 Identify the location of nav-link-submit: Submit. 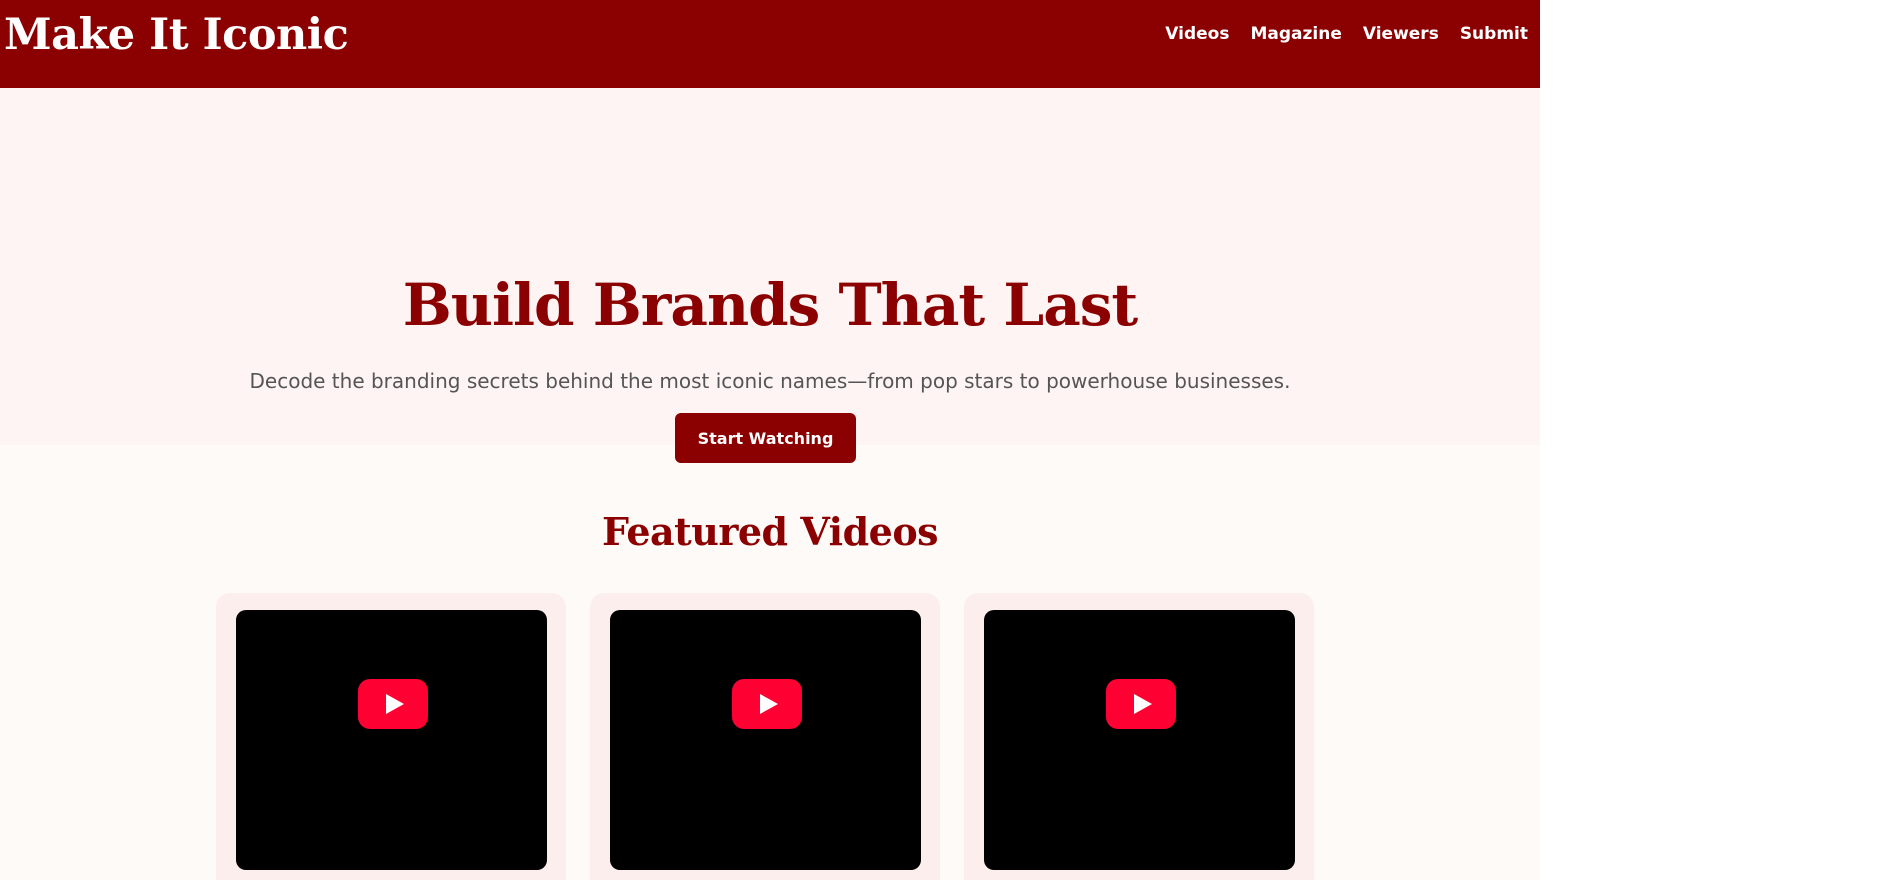
(1494, 34).